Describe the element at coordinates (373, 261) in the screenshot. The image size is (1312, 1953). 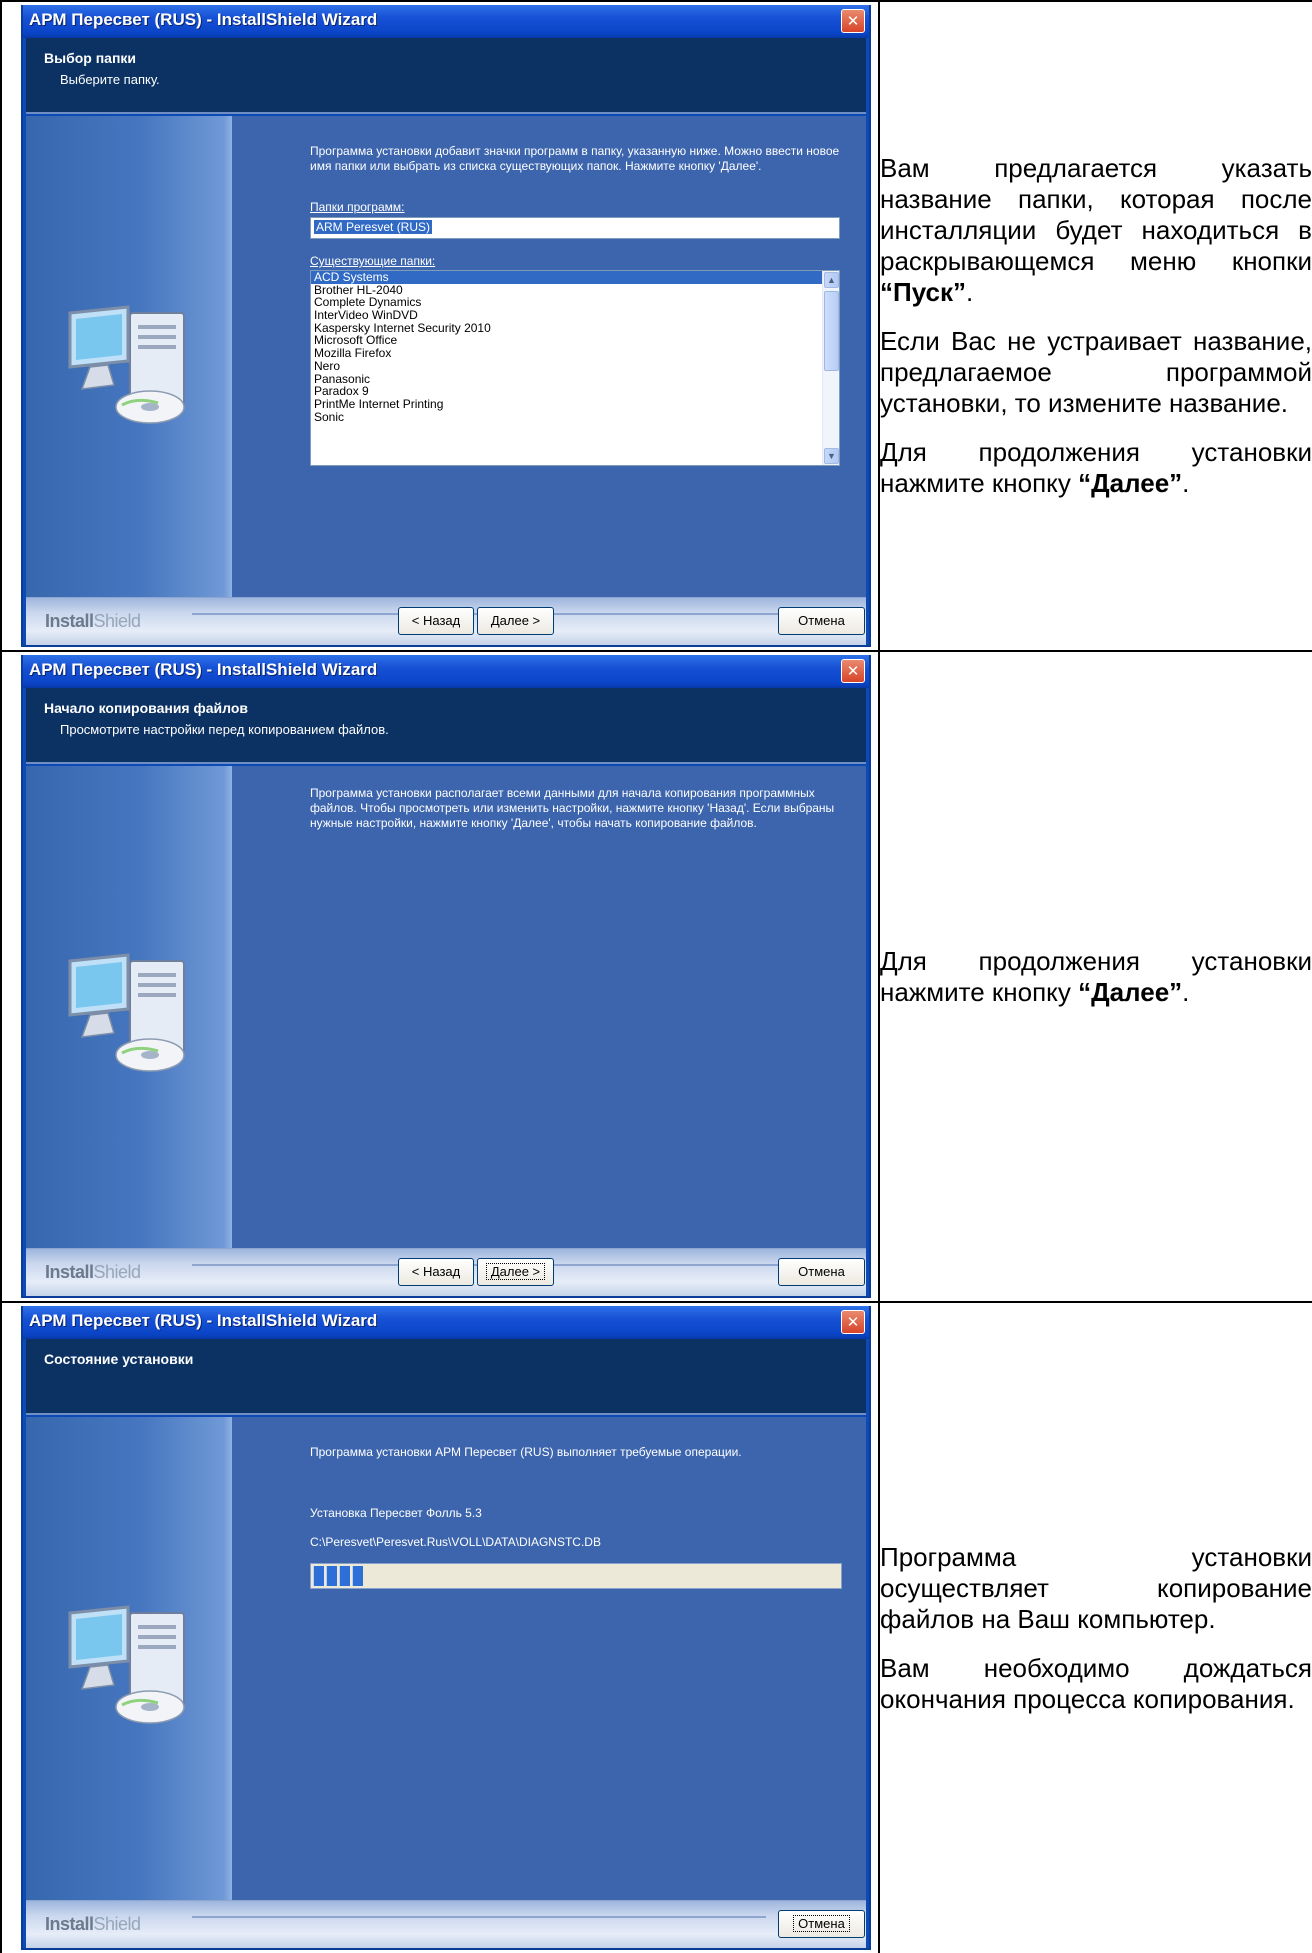
I see `existing-folders-label: Существующие папки:` at that location.